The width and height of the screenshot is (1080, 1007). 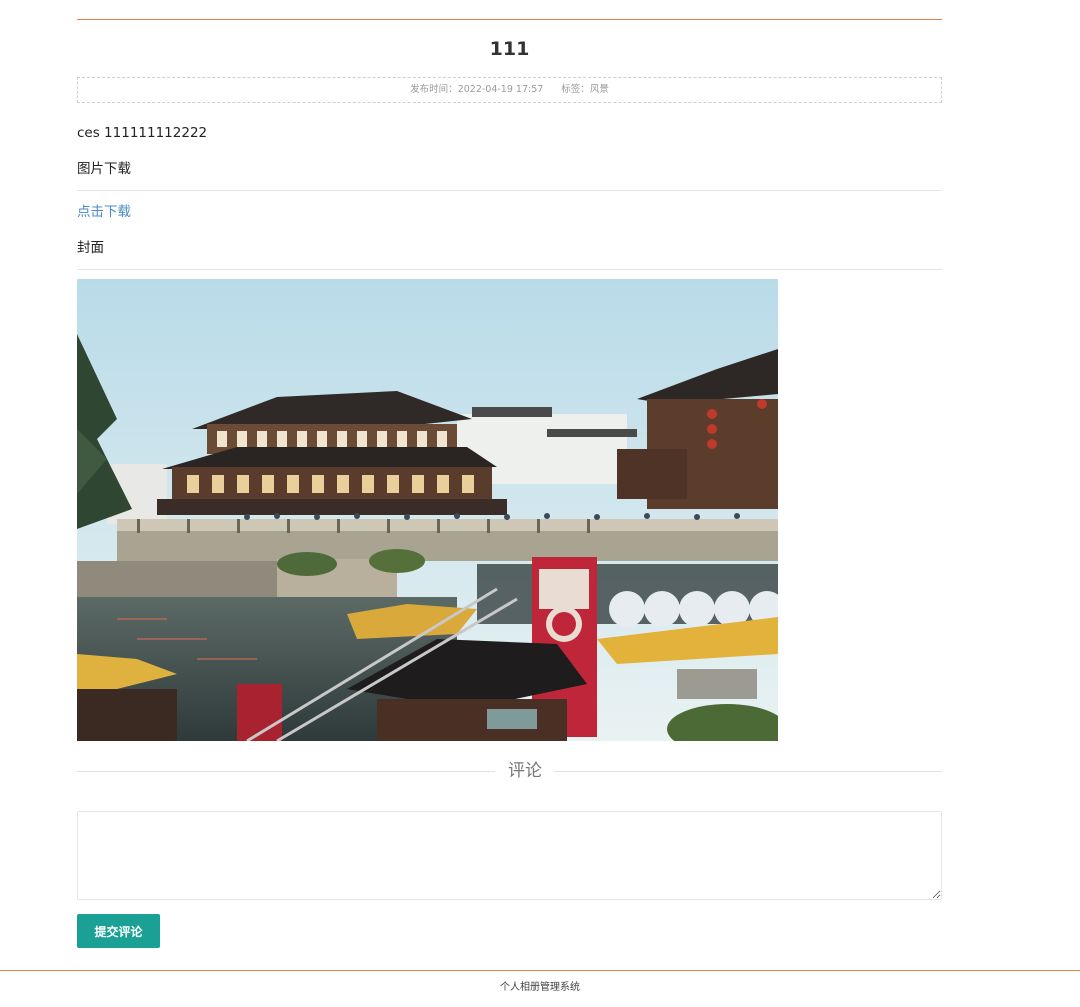 What do you see at coordinates (142, 133) in the screenshot?
I see `article-body-text: ces 111111112222` at bounding box center [142, 133].